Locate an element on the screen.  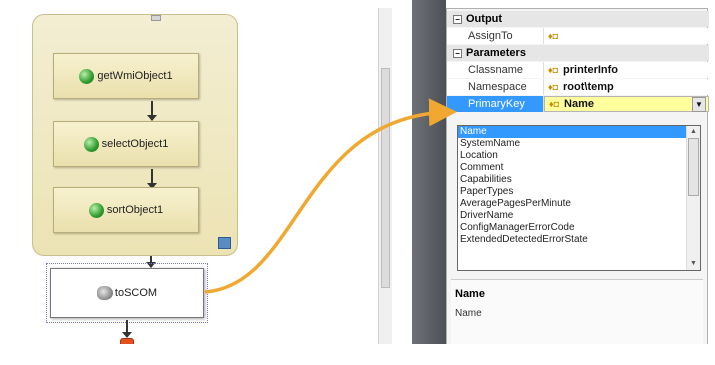
canvas-scrollbar is located at coordinates (385, 180).